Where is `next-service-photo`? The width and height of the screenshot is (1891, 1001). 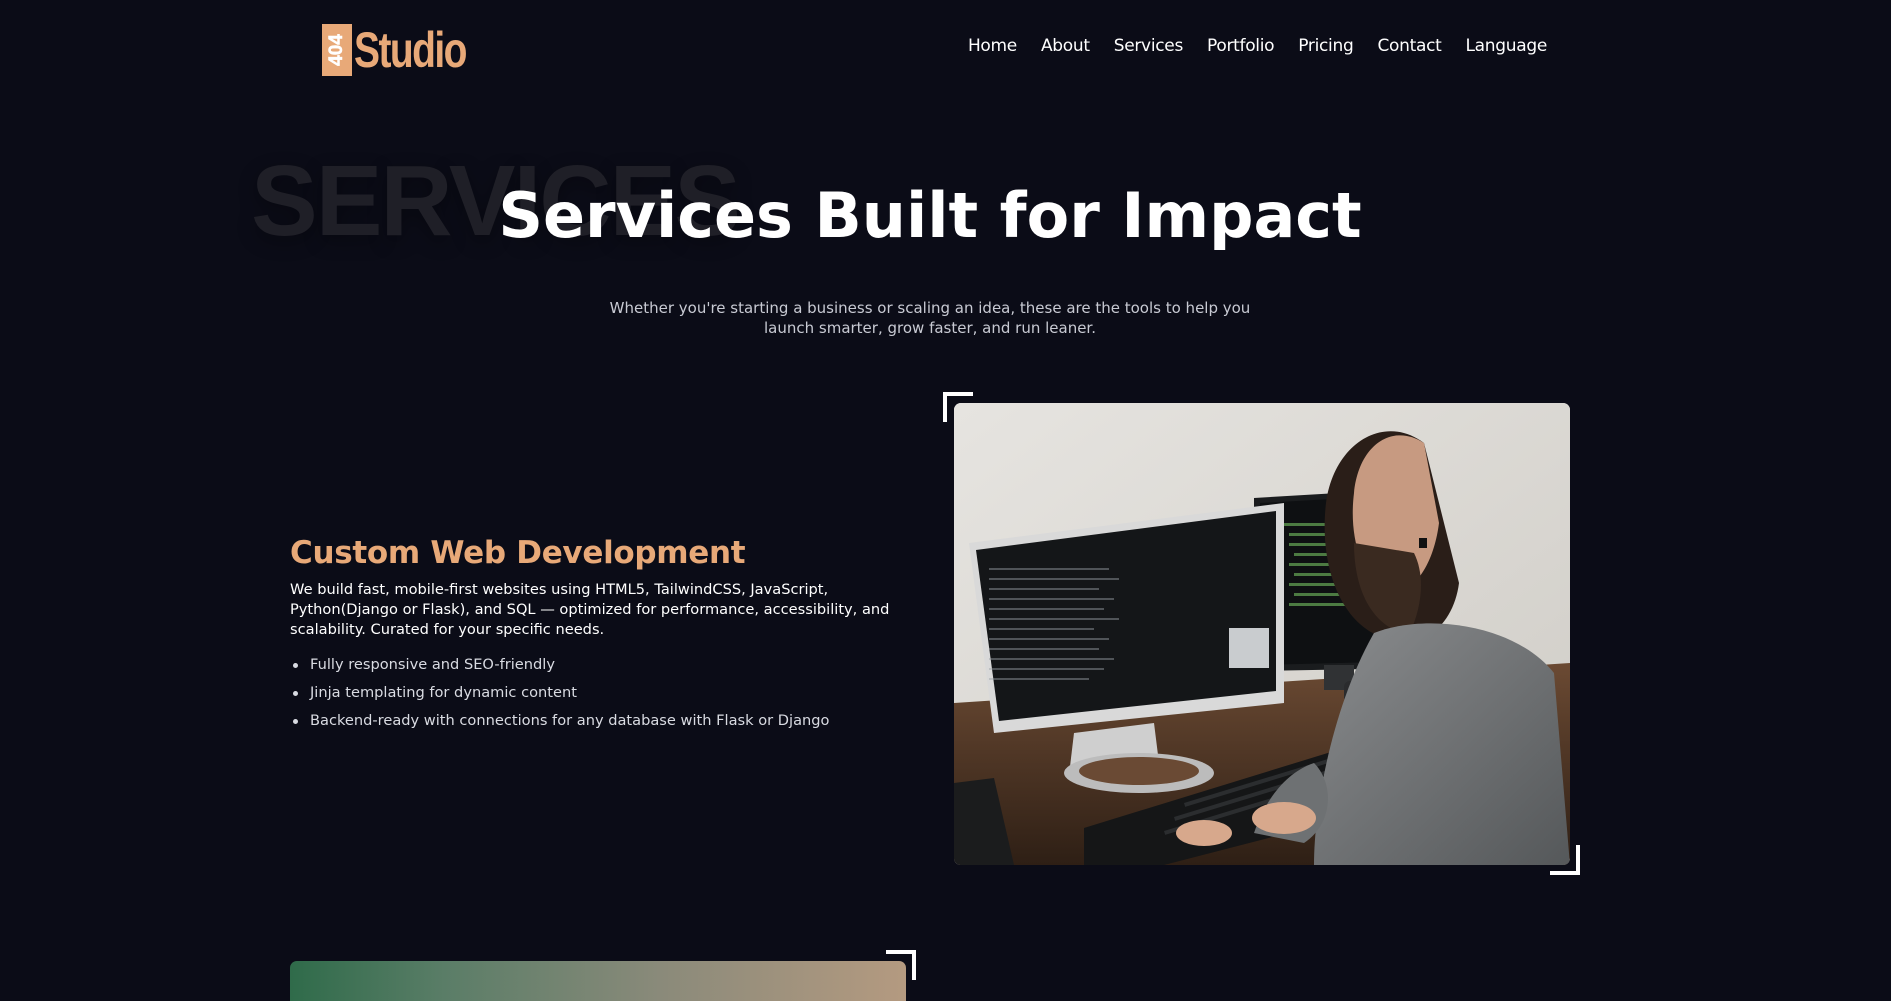 next-service-photo is located at coordinates (598, 981).